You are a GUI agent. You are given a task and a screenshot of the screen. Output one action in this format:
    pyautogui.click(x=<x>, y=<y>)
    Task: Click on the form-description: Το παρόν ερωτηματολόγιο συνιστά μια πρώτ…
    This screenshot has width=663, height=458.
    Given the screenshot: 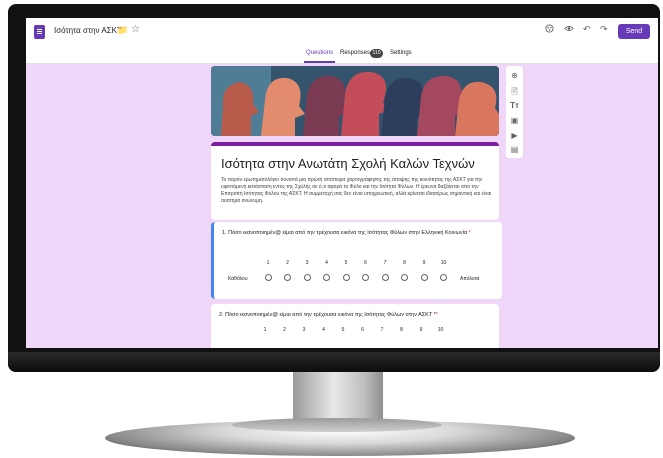 What is the action you would take?
    pyautogui.click(x=357, y=191)
    